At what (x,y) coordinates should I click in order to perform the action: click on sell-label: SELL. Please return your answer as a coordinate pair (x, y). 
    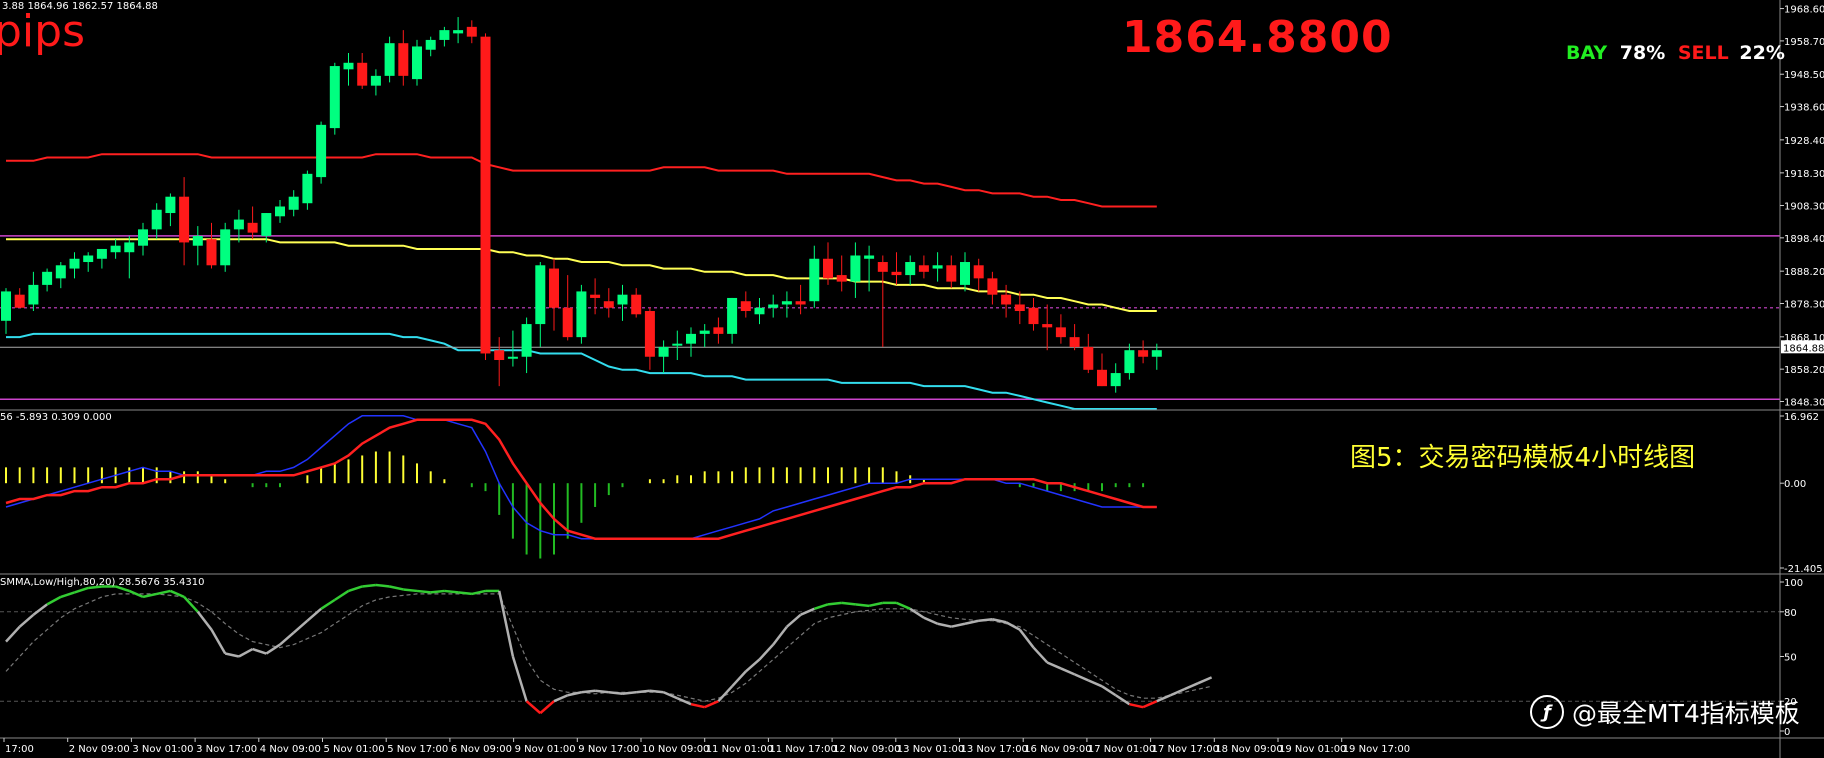
    Looking at the image, I should click on (1703, 53).